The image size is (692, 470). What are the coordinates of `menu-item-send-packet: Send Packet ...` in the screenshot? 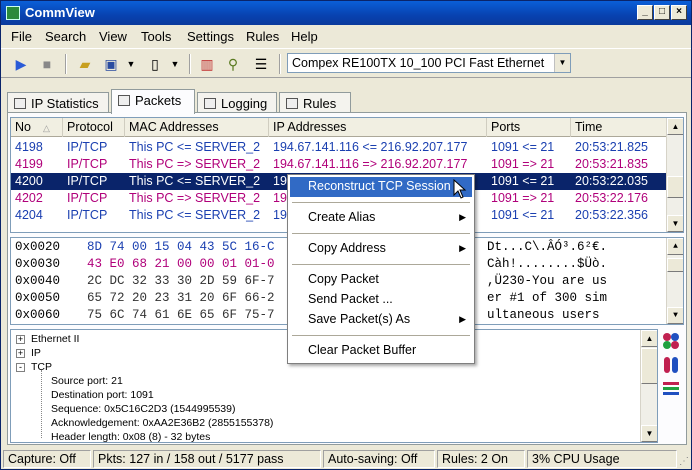 It's located at (381, 300).